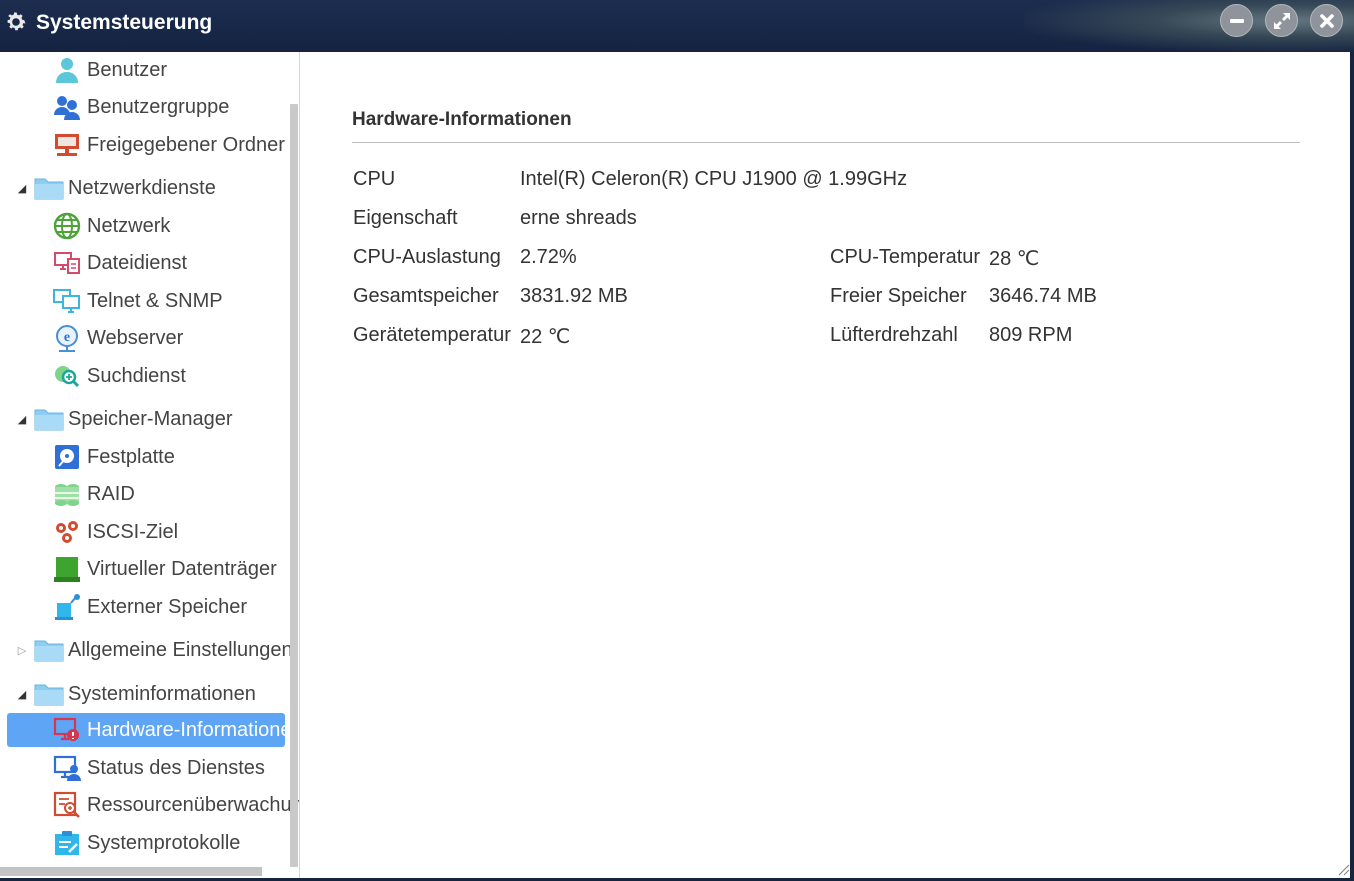 This screenshot has height=881, width=1354. What do you see at coordinates (162, 693) in the screenshot?
I see `tree-group-label: Systeminformationen` at bounding box center [162, 693].